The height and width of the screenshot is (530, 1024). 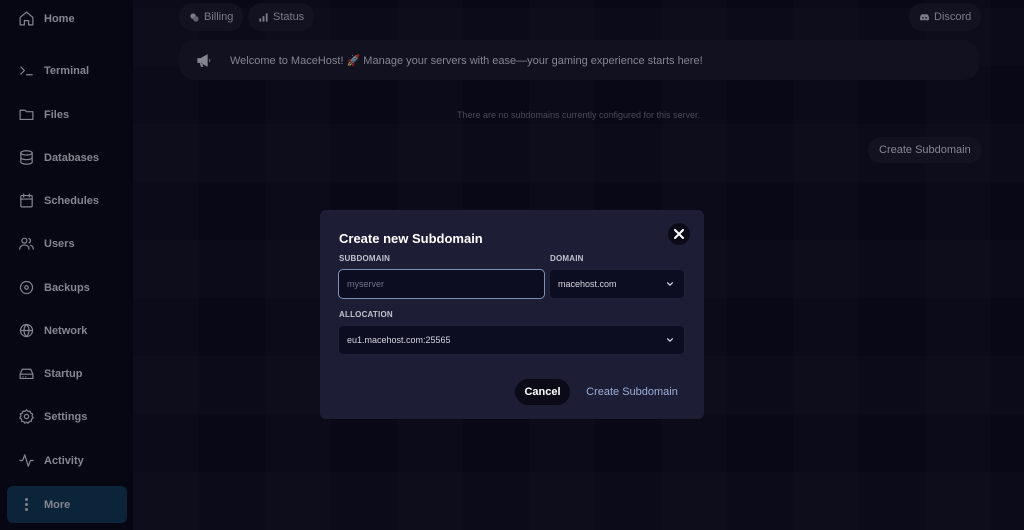 What do you see at coordinates (365, 258) in the screenshot?
I see `subdomain-label: SUBDOMAIN` at bounding box center [365, 258].